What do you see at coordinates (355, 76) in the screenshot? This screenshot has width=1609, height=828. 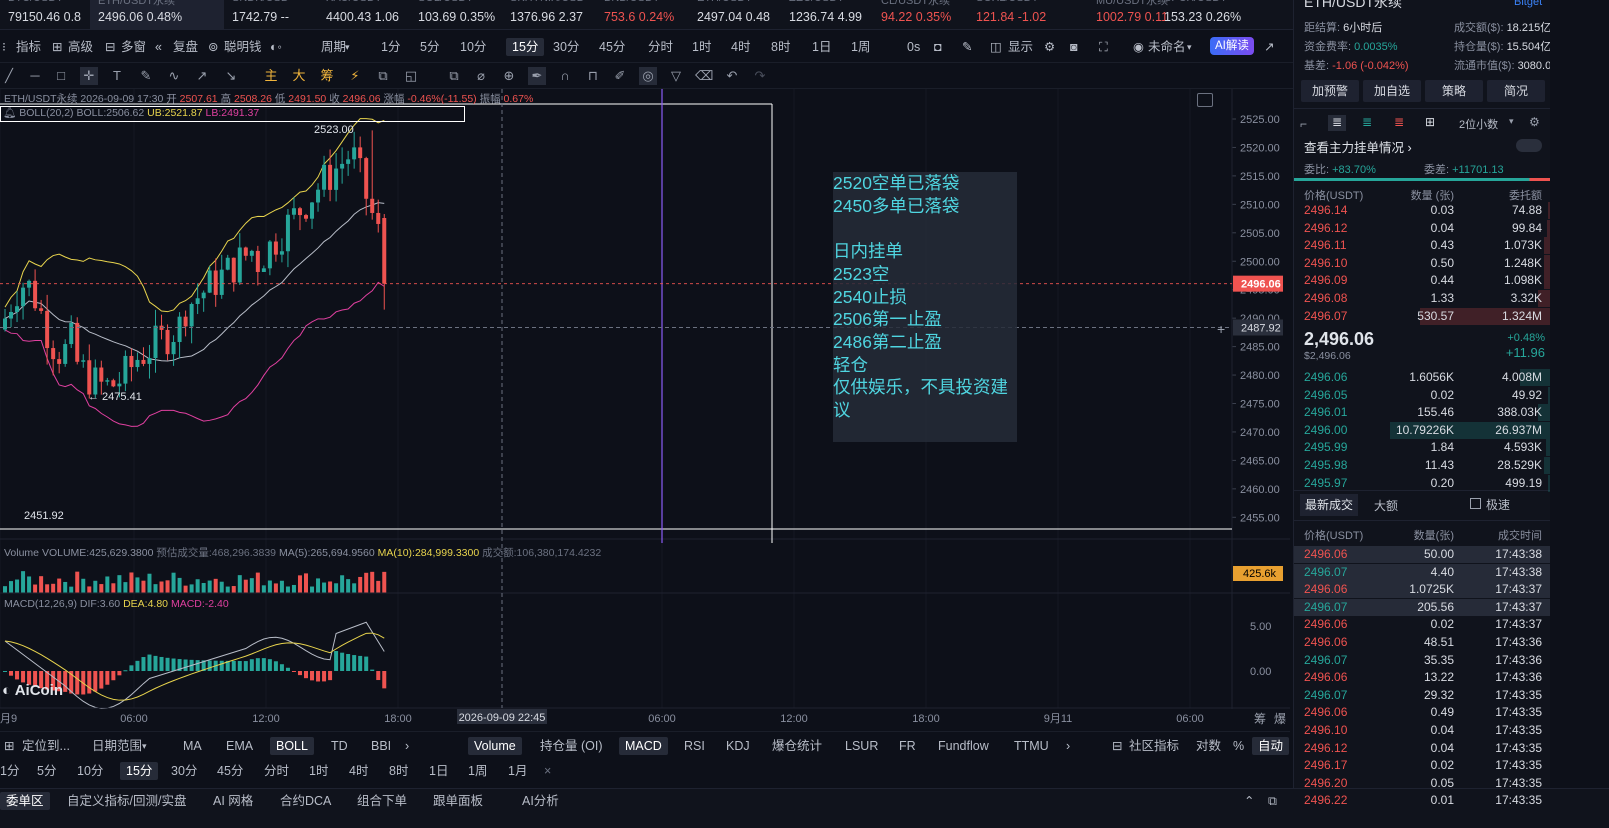 I see `signal-icon: ⚡` at bounding box center [355, 76].